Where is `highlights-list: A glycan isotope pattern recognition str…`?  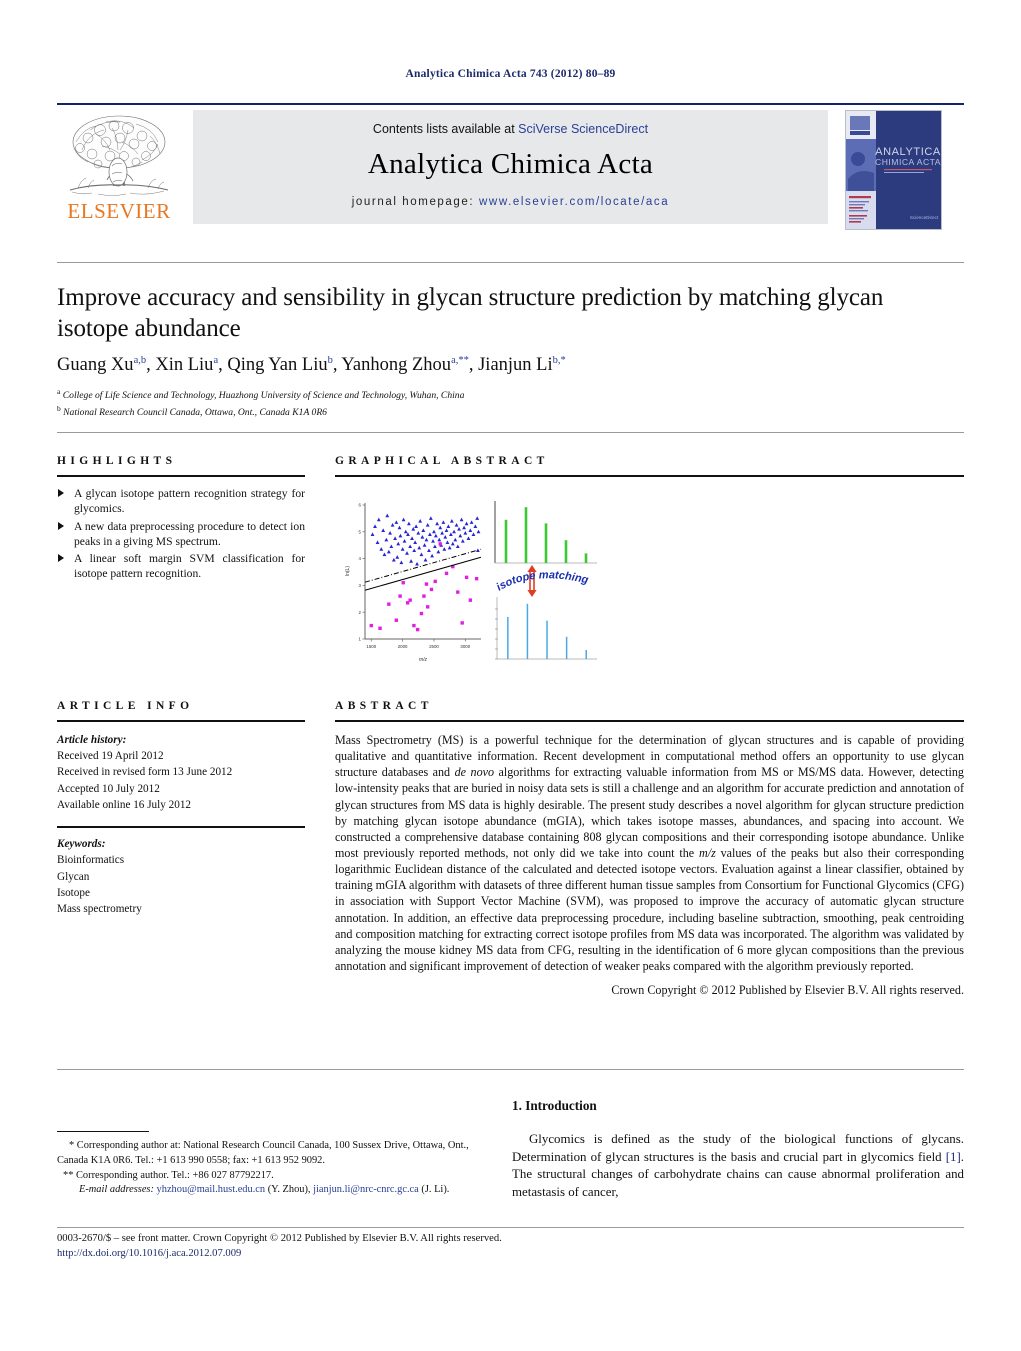
highlights-list: A glycan isotope pattern recognition str… is located at coordinates (181, 534).